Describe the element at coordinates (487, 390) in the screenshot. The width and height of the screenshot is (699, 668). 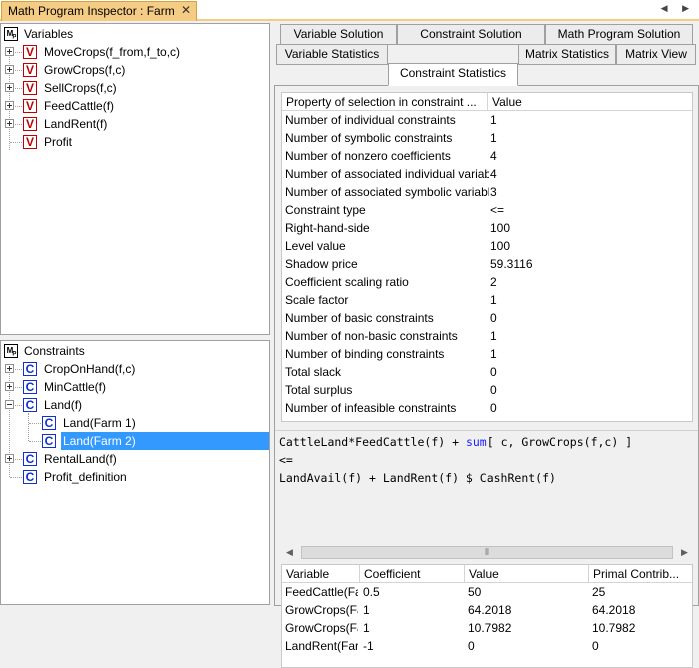
I see `property-row: Total surplus 0` at that location.